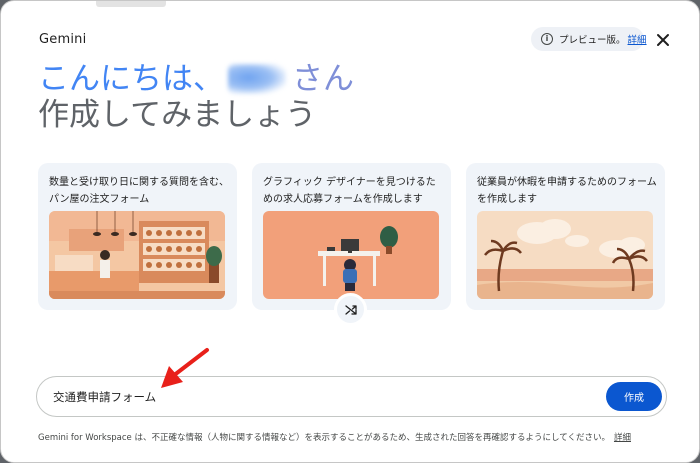 Image resolution: width=700 pixels, height=463 pixels. What do you see at coordinates (131, 4) in the screenshot?
I see `top-strip` at bounding box center [131, 4].